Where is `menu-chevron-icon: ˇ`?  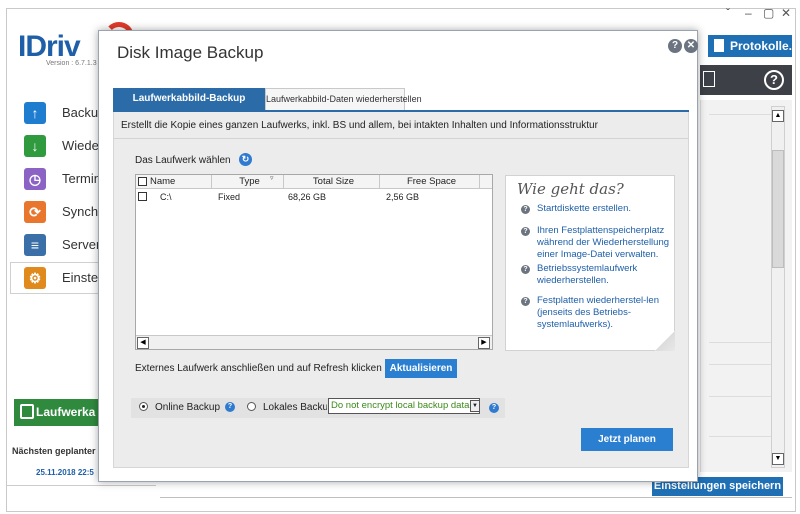 menu-chevron-icon: ˇ is located at coordinates (728, 13).